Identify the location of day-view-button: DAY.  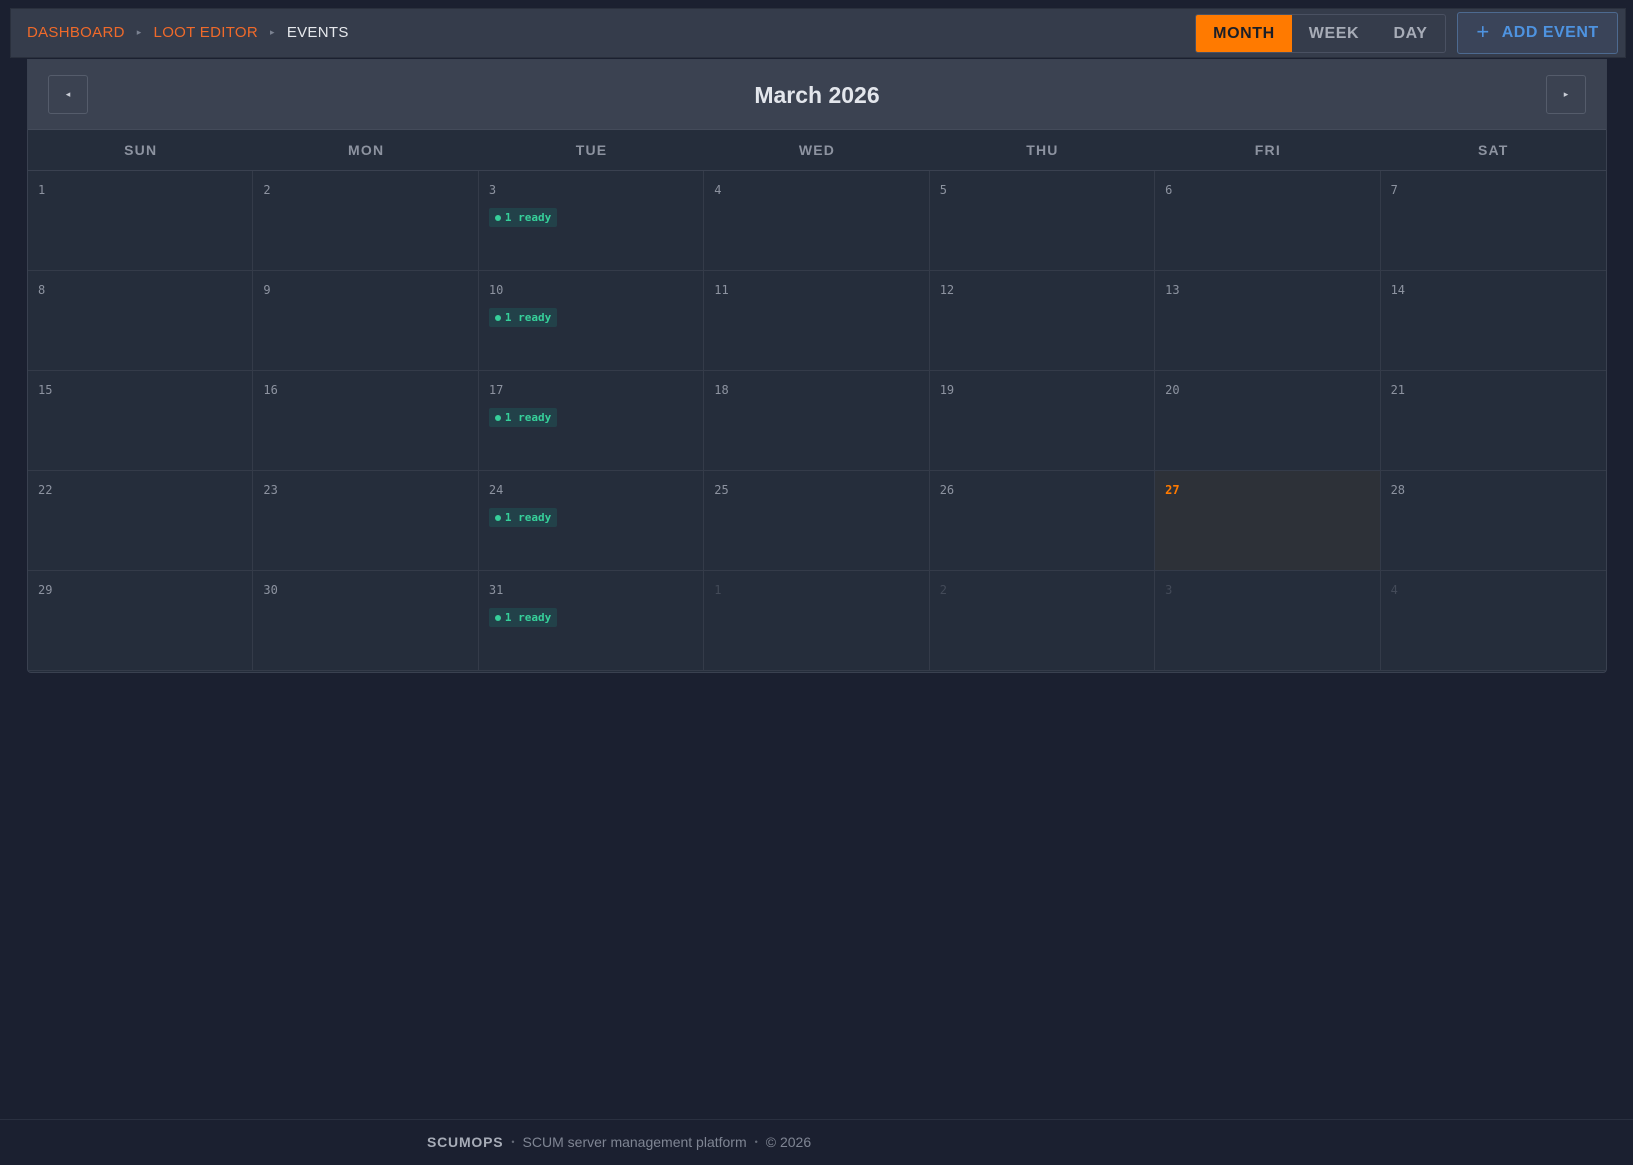
(1410, 33).